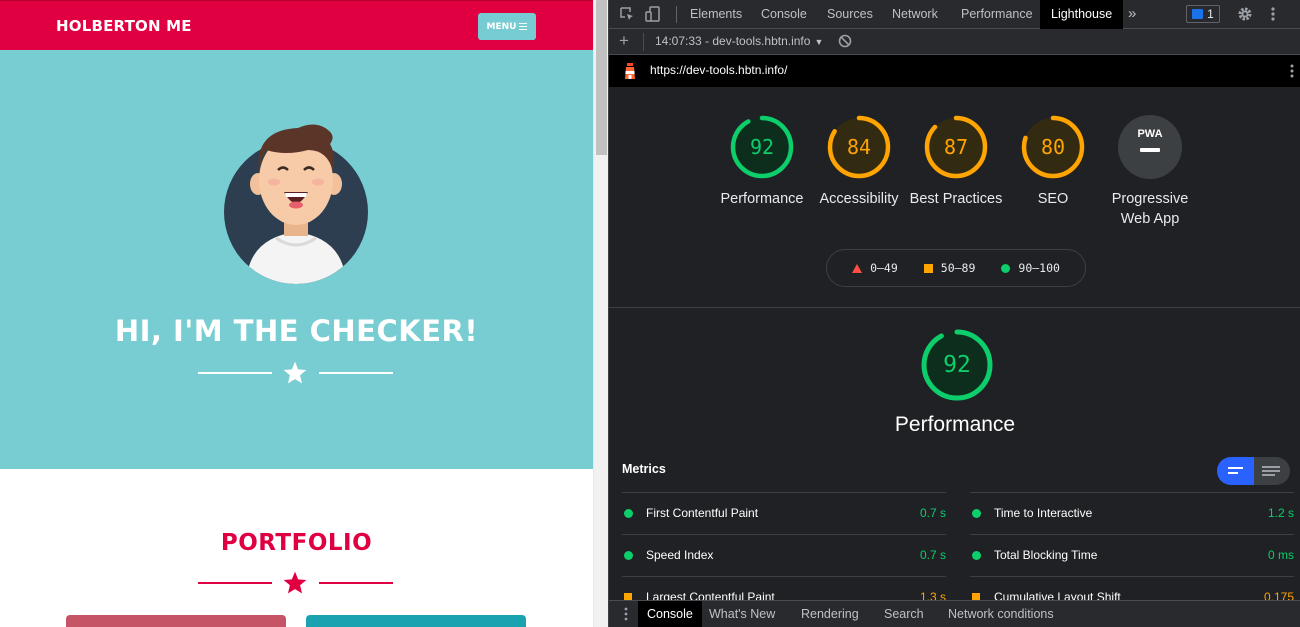 The width and height of the screenshot is (1300, 627). Describe the element at coordinates (928, 268) in the screenshot. I see `square-icon` at that location.